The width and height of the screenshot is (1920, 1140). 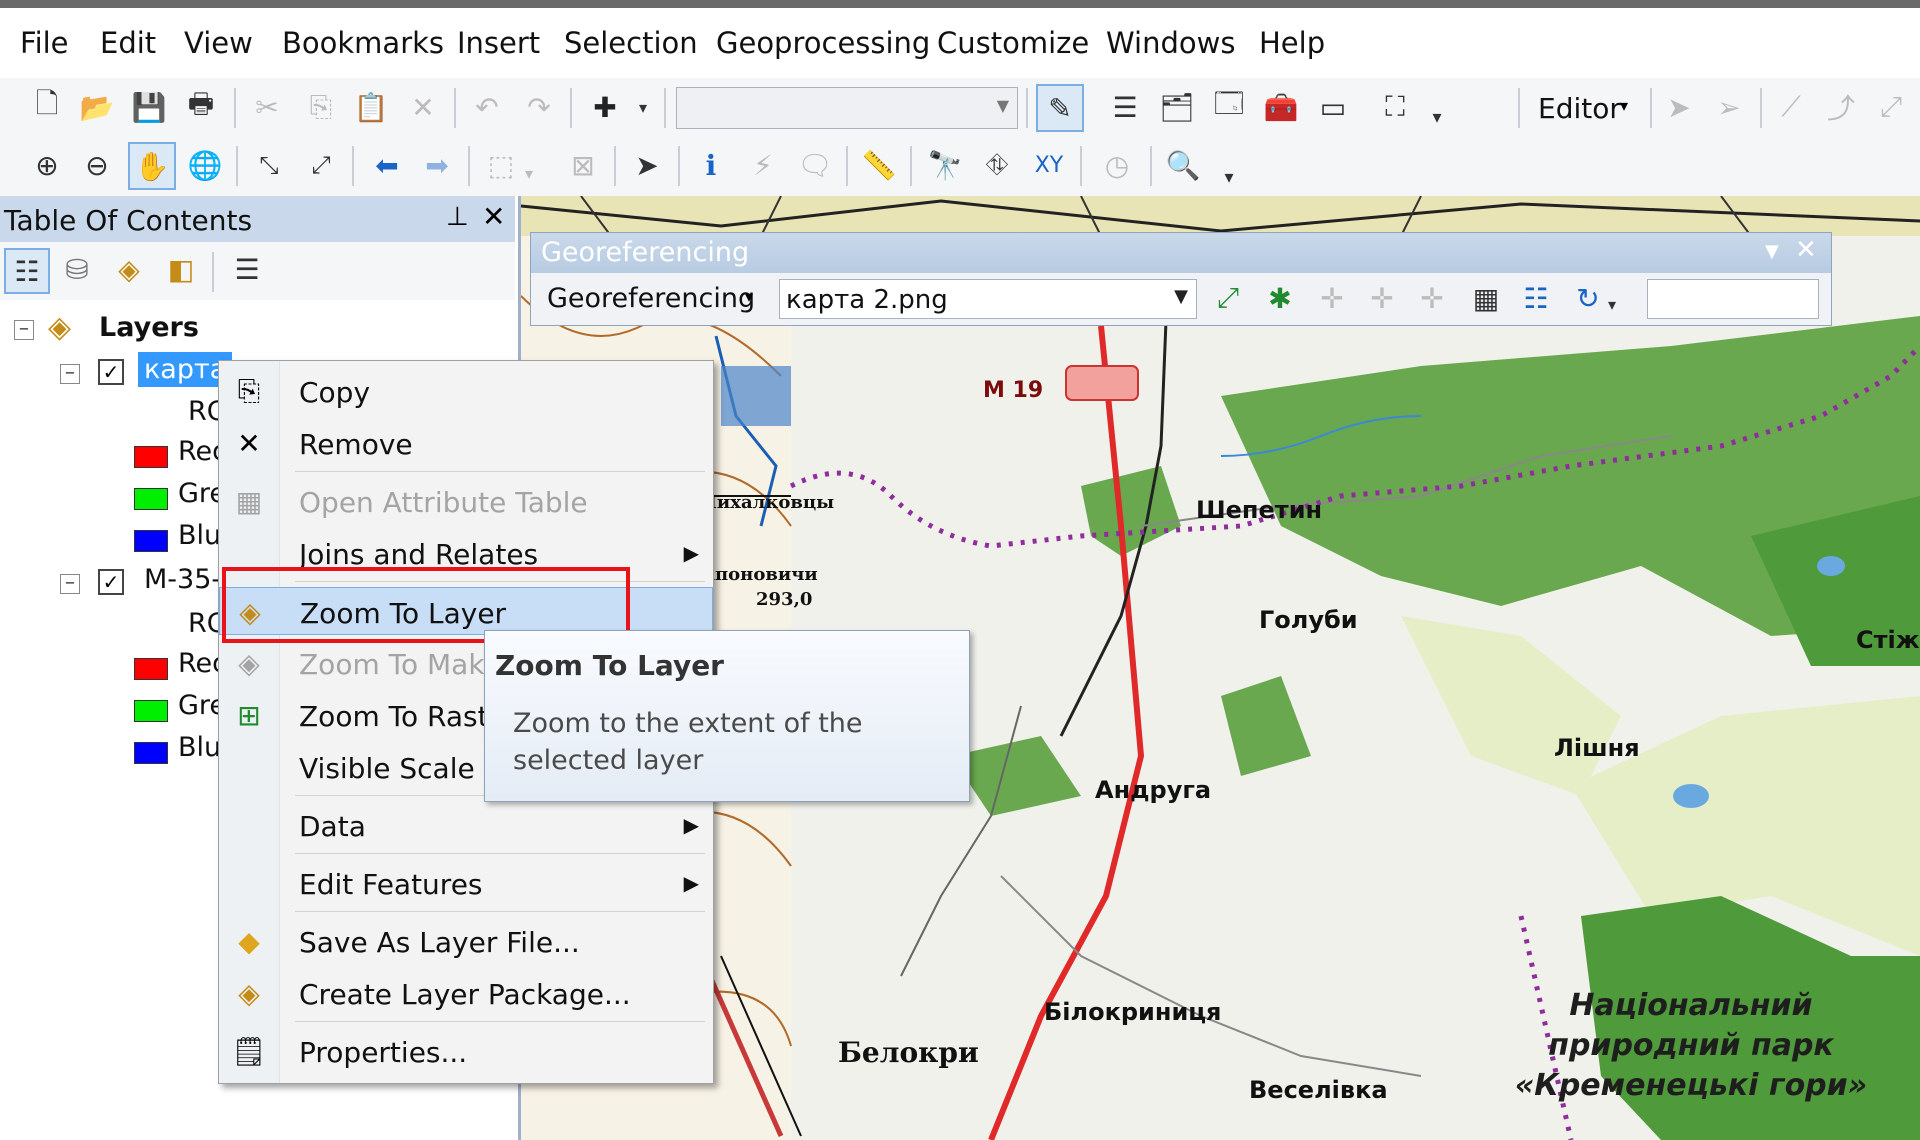 I want to click on menu-edit: Edit, so click(x=128, y=43).